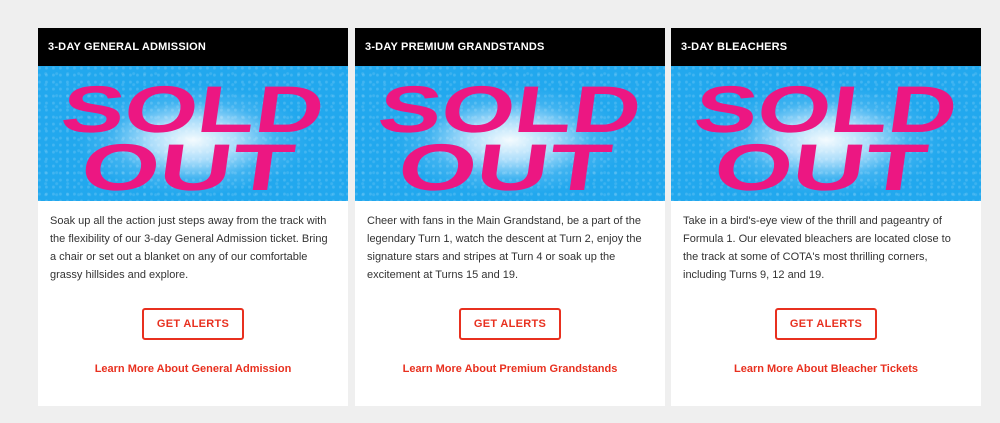 This screenshot has width=1000, height=423. I want to click on card-title: 3-DAY GENERAL ADMISSION, so click(193, 47).